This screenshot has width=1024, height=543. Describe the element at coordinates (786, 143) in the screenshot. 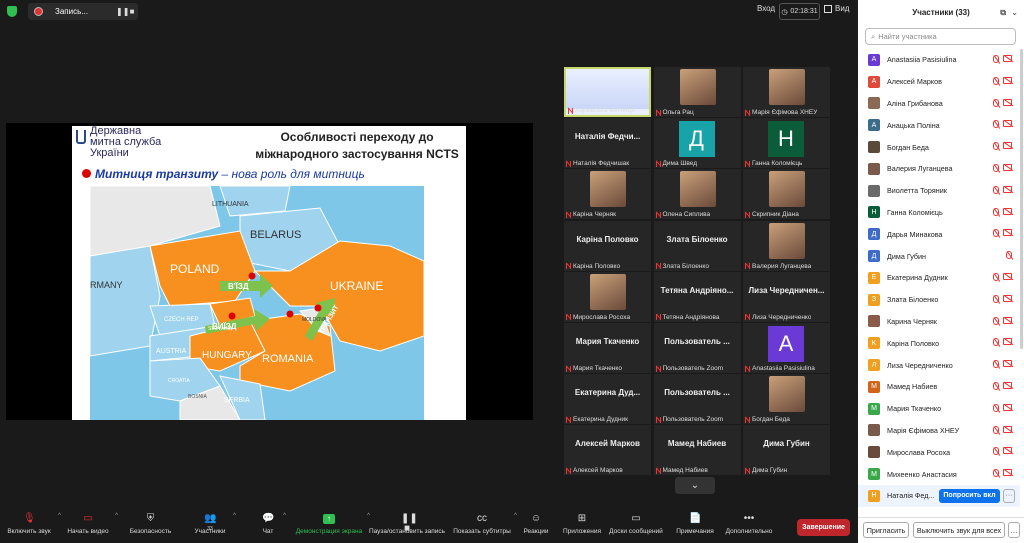

I see `video-tile: Н Ганна Коломієць` at that location.